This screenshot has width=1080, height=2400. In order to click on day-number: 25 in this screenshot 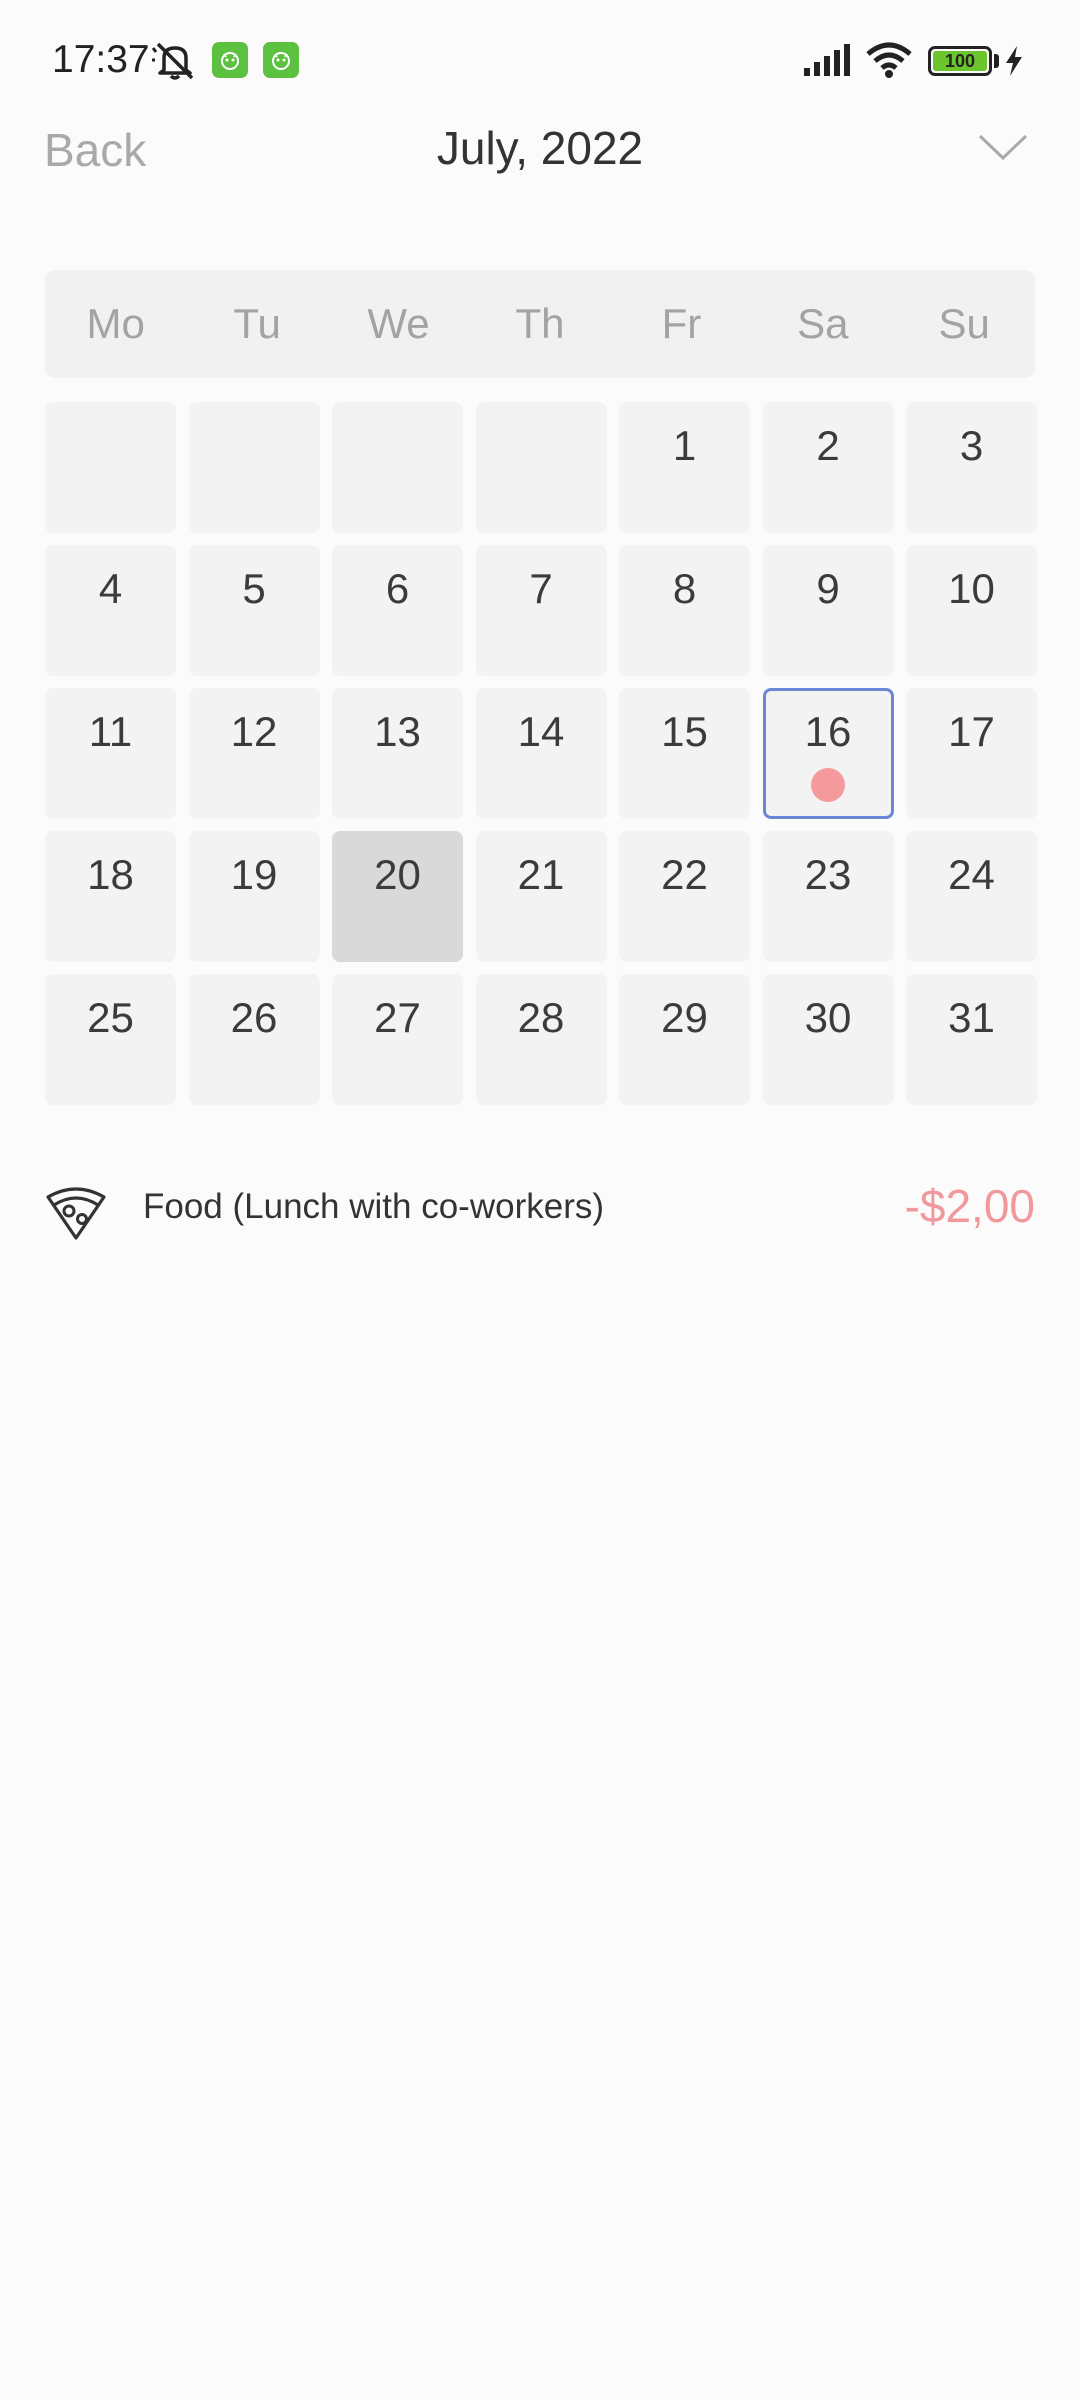, I will do `click(110, 1017)`.